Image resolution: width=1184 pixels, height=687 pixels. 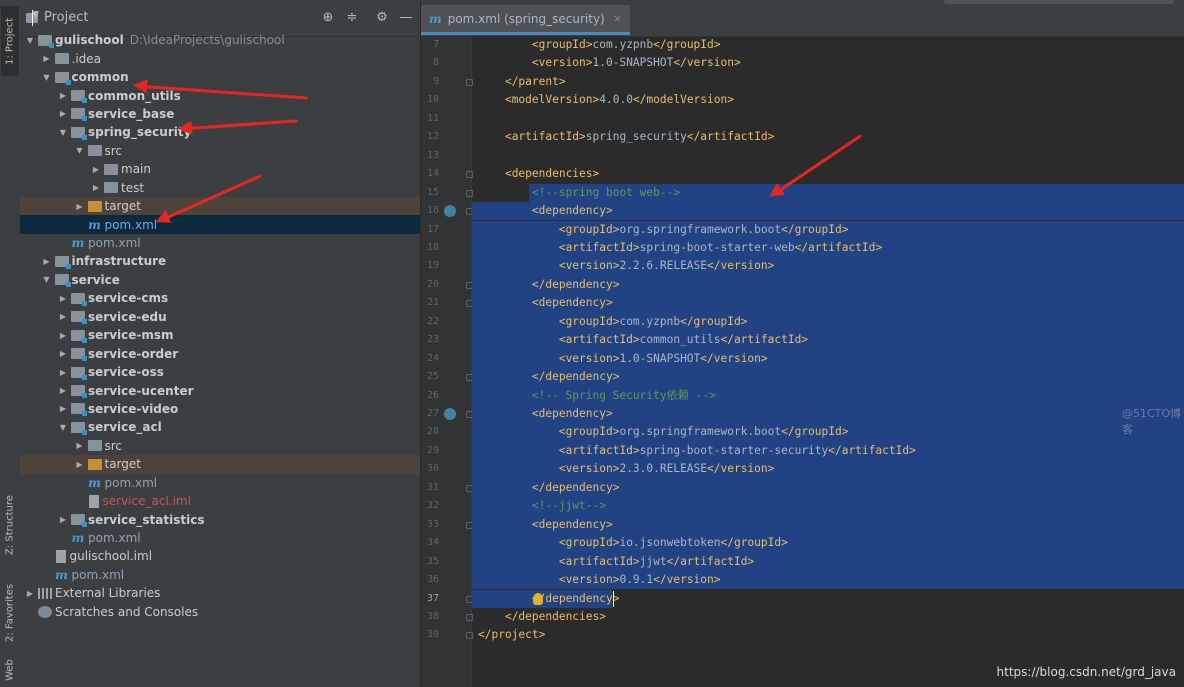 I want to click on tab-web: Web, so click(x=10, y=670).